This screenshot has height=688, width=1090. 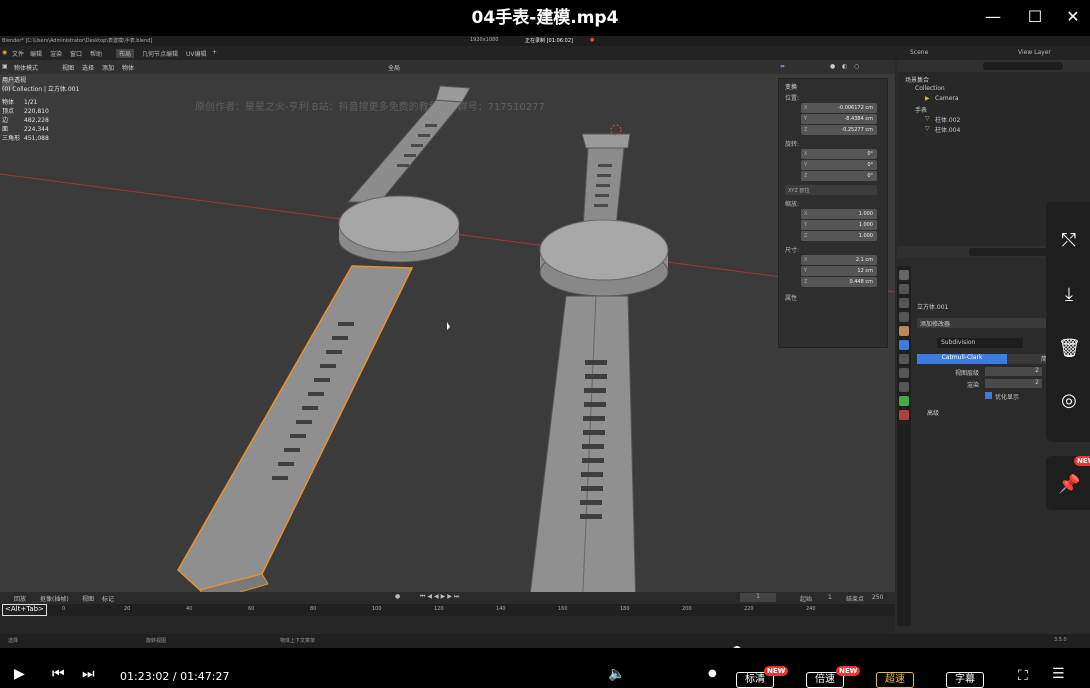 What do you see at coordinates (904, 331) in the screenshot?
I see `object-tab-icon` at bounding box center [904, 331].